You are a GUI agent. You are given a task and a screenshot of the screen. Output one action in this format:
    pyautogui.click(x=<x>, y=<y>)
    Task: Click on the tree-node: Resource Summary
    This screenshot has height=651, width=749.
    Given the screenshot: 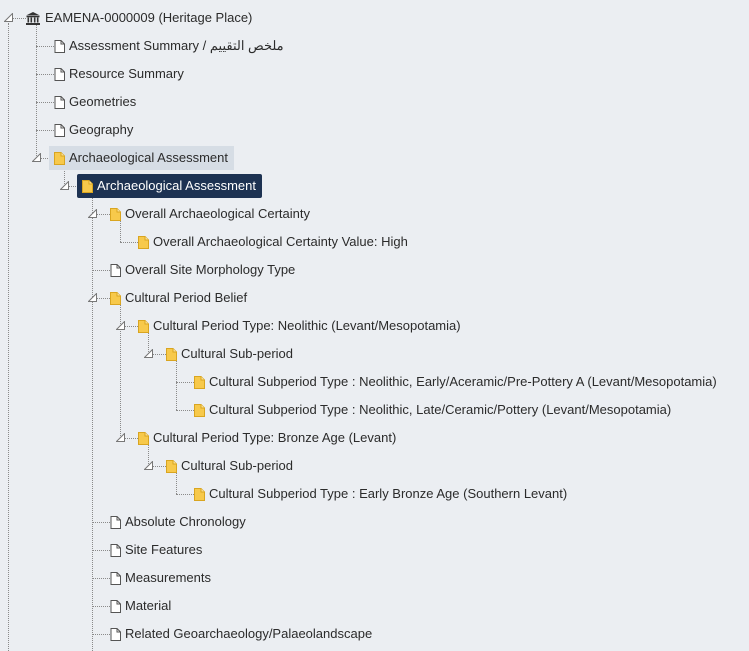 What is the action you would take?
    pyautogui.click(x=374, y=74)
    